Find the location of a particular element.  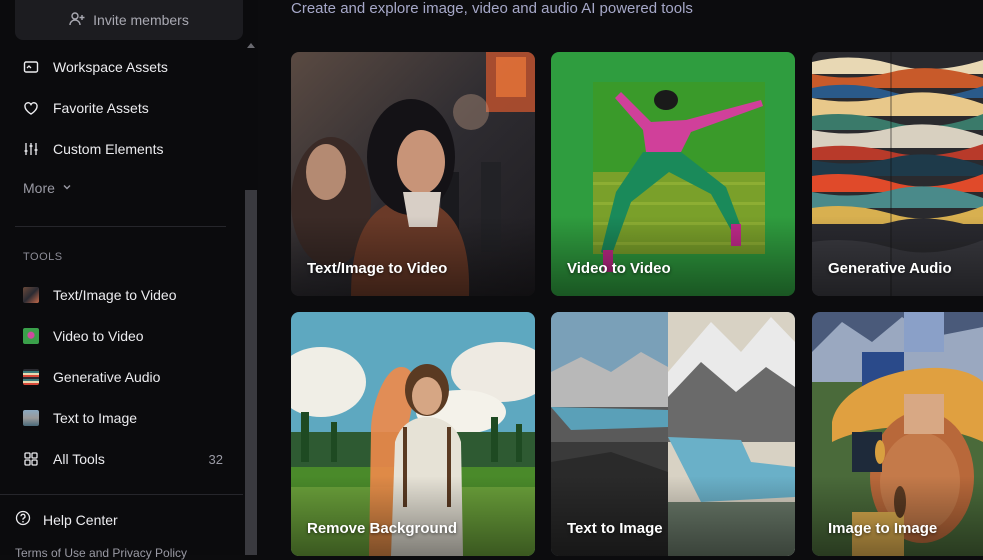

card-text-image-to-video: Text/Image to Video is located at coordinates (413, 174).